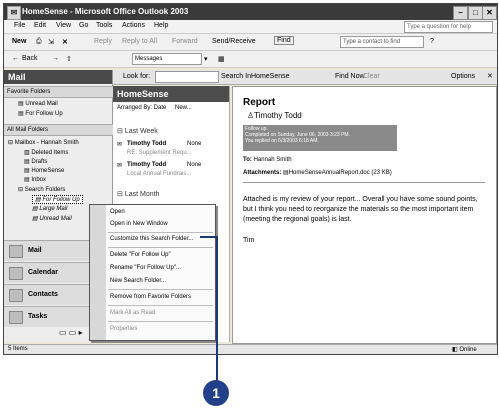 This screenshot has width=499, height=413. I want to click on menu-item-delete: Delete "For Follow Up", so click(140, 255).